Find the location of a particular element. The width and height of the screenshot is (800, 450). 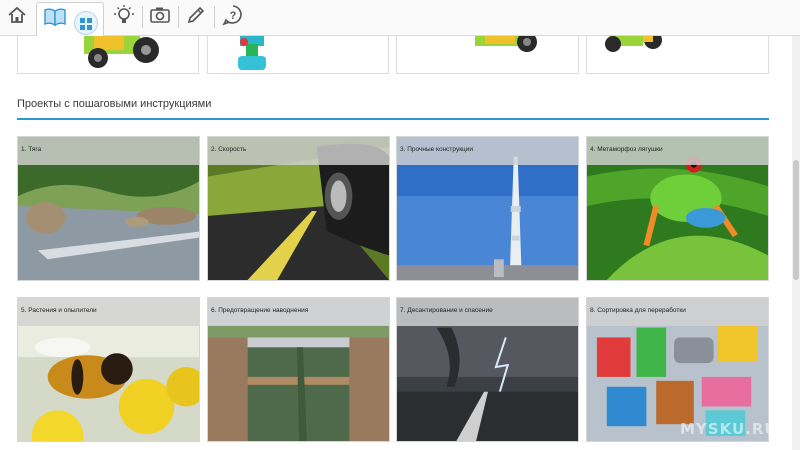

project-title: 3. Прочные конструкции is located at coordinates (487, 151).